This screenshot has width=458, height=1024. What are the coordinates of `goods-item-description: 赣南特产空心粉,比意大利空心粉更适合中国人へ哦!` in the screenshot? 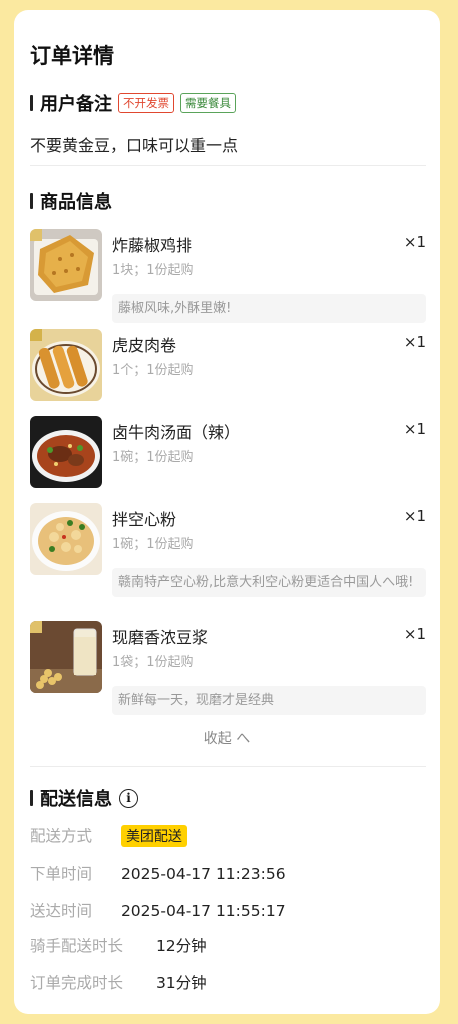 It's located at (269, 582).